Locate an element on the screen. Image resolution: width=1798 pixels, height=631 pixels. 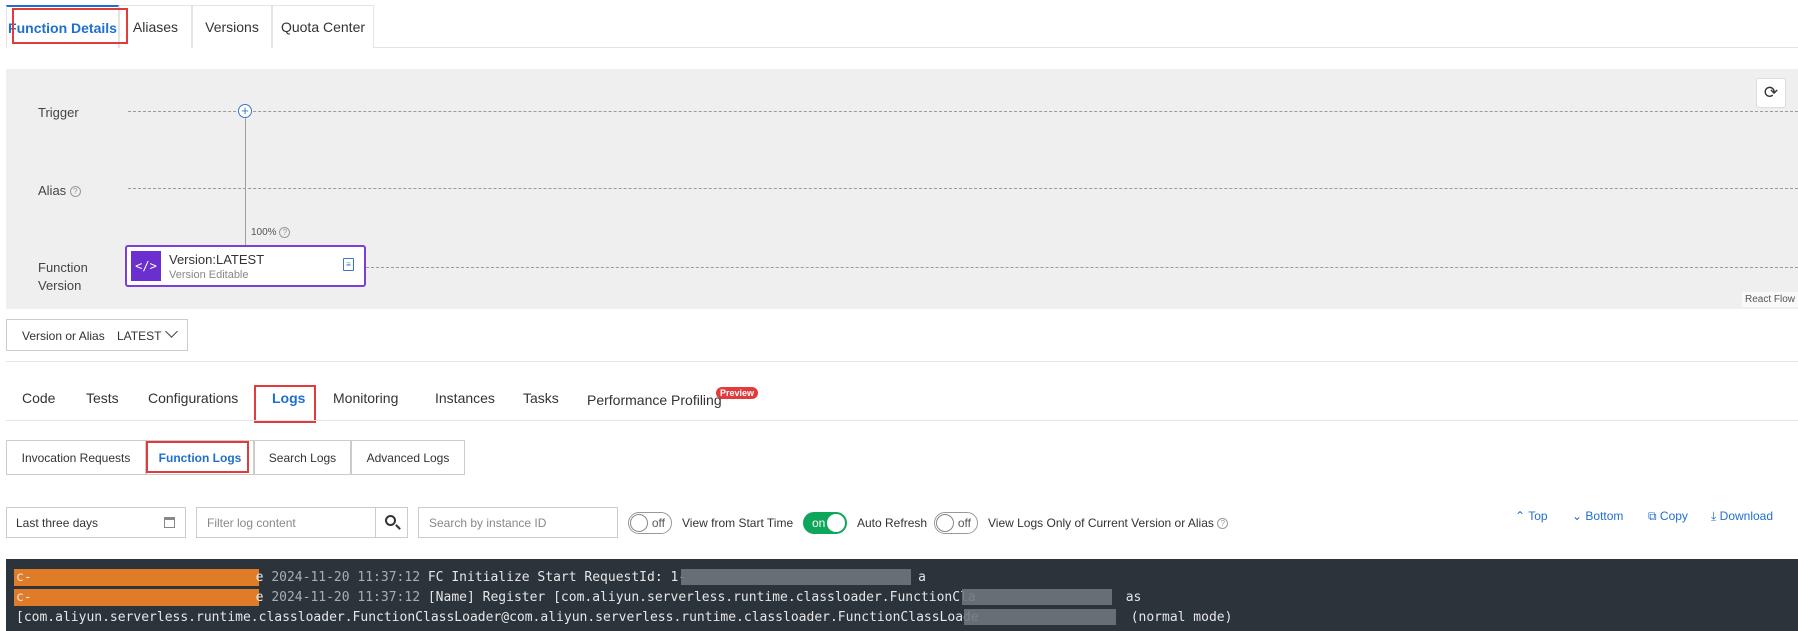
calendar-icon is located at coordinates (169, 522).